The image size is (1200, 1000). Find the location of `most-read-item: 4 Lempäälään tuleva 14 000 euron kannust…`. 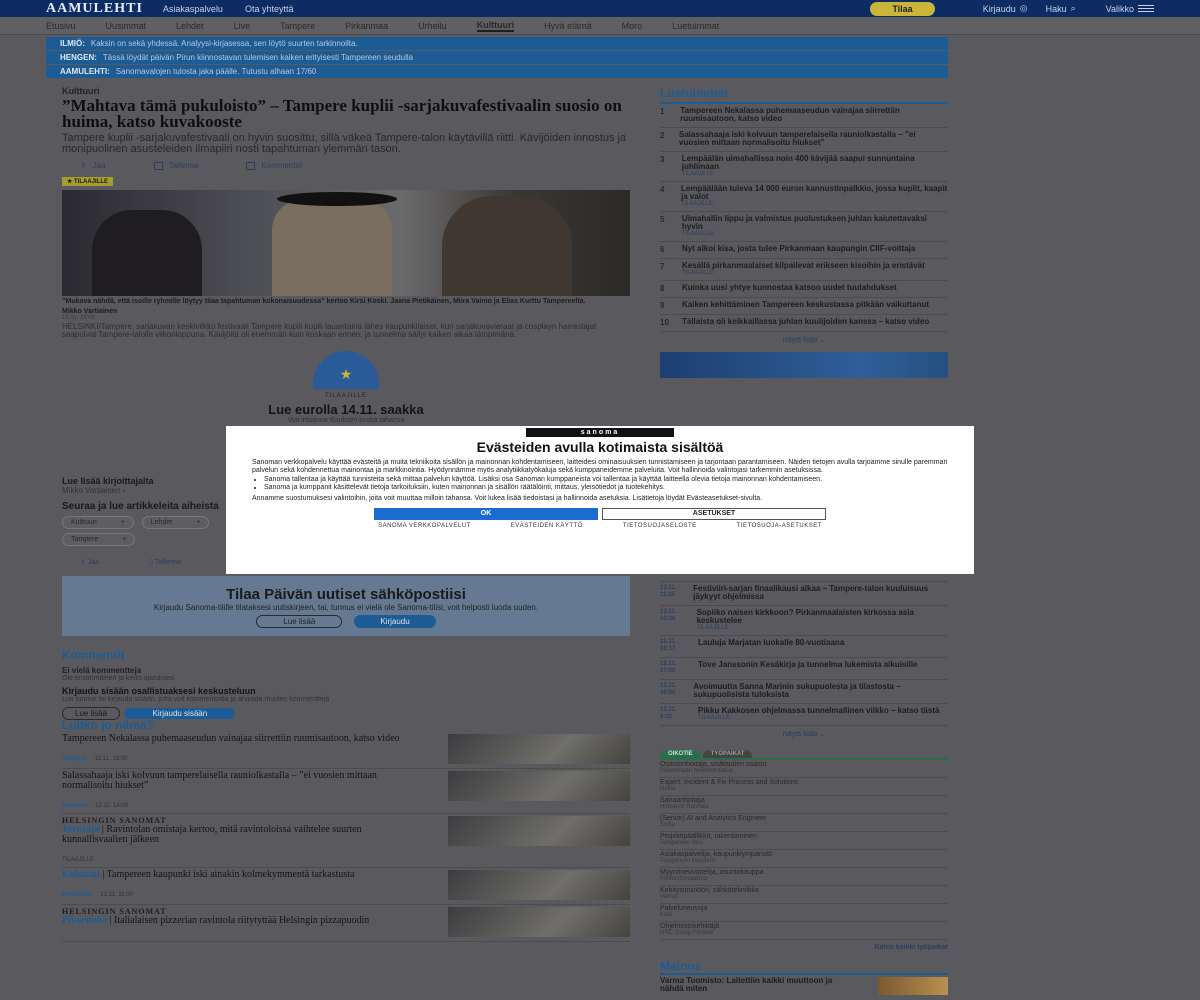

most-read-item: 4 Lempäälään tuleva 14 000 euron kannust… is located at coordinates (804, 197).